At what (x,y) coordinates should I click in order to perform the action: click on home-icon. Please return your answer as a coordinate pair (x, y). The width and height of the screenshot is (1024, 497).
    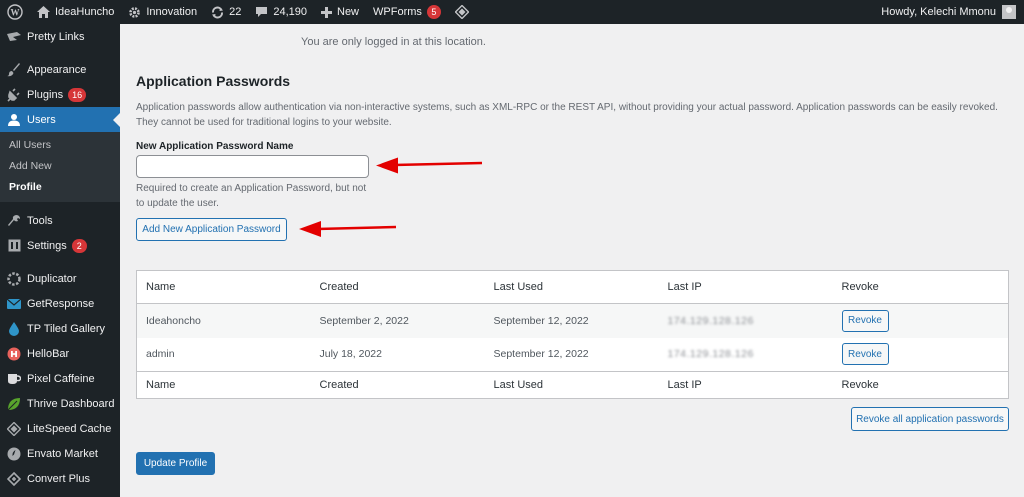
    Looking at the image, I should click on (43, 12).